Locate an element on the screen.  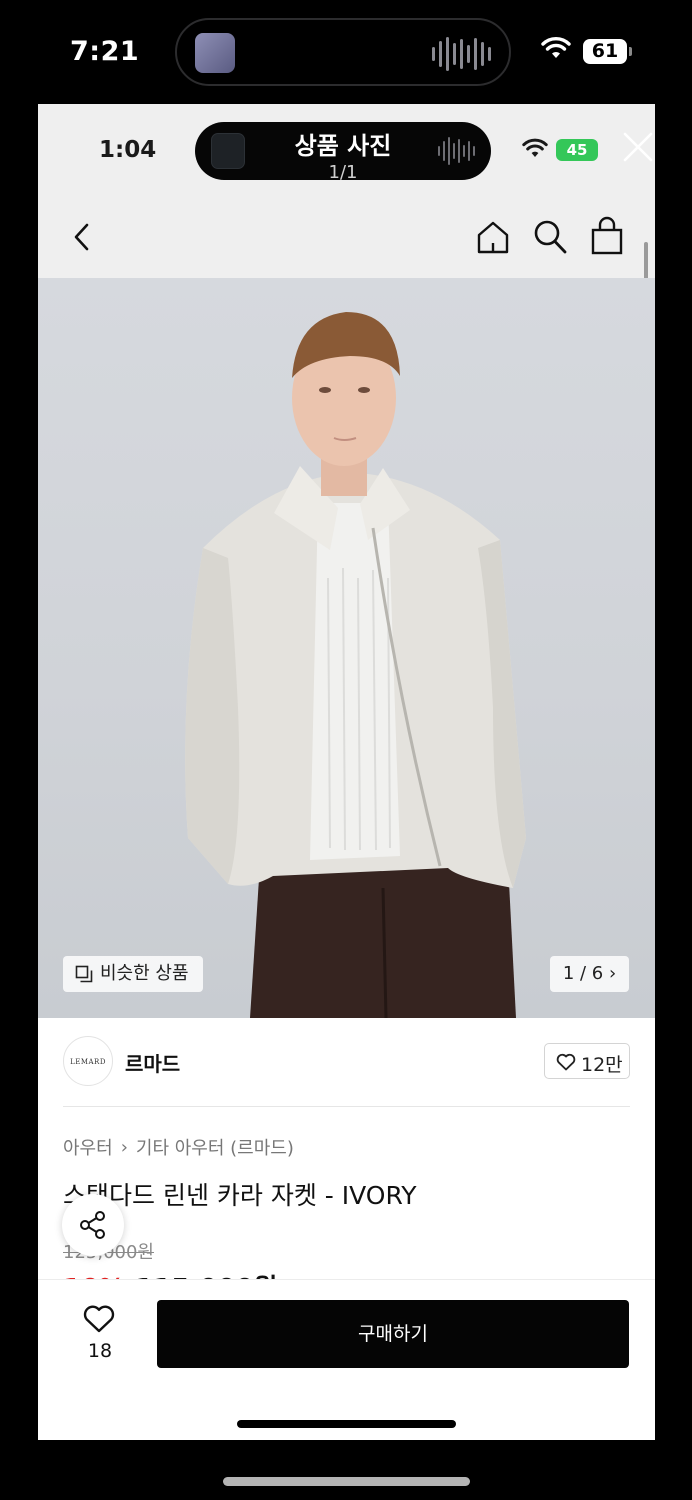
wifi-icon is located at coordinates (556, 47).